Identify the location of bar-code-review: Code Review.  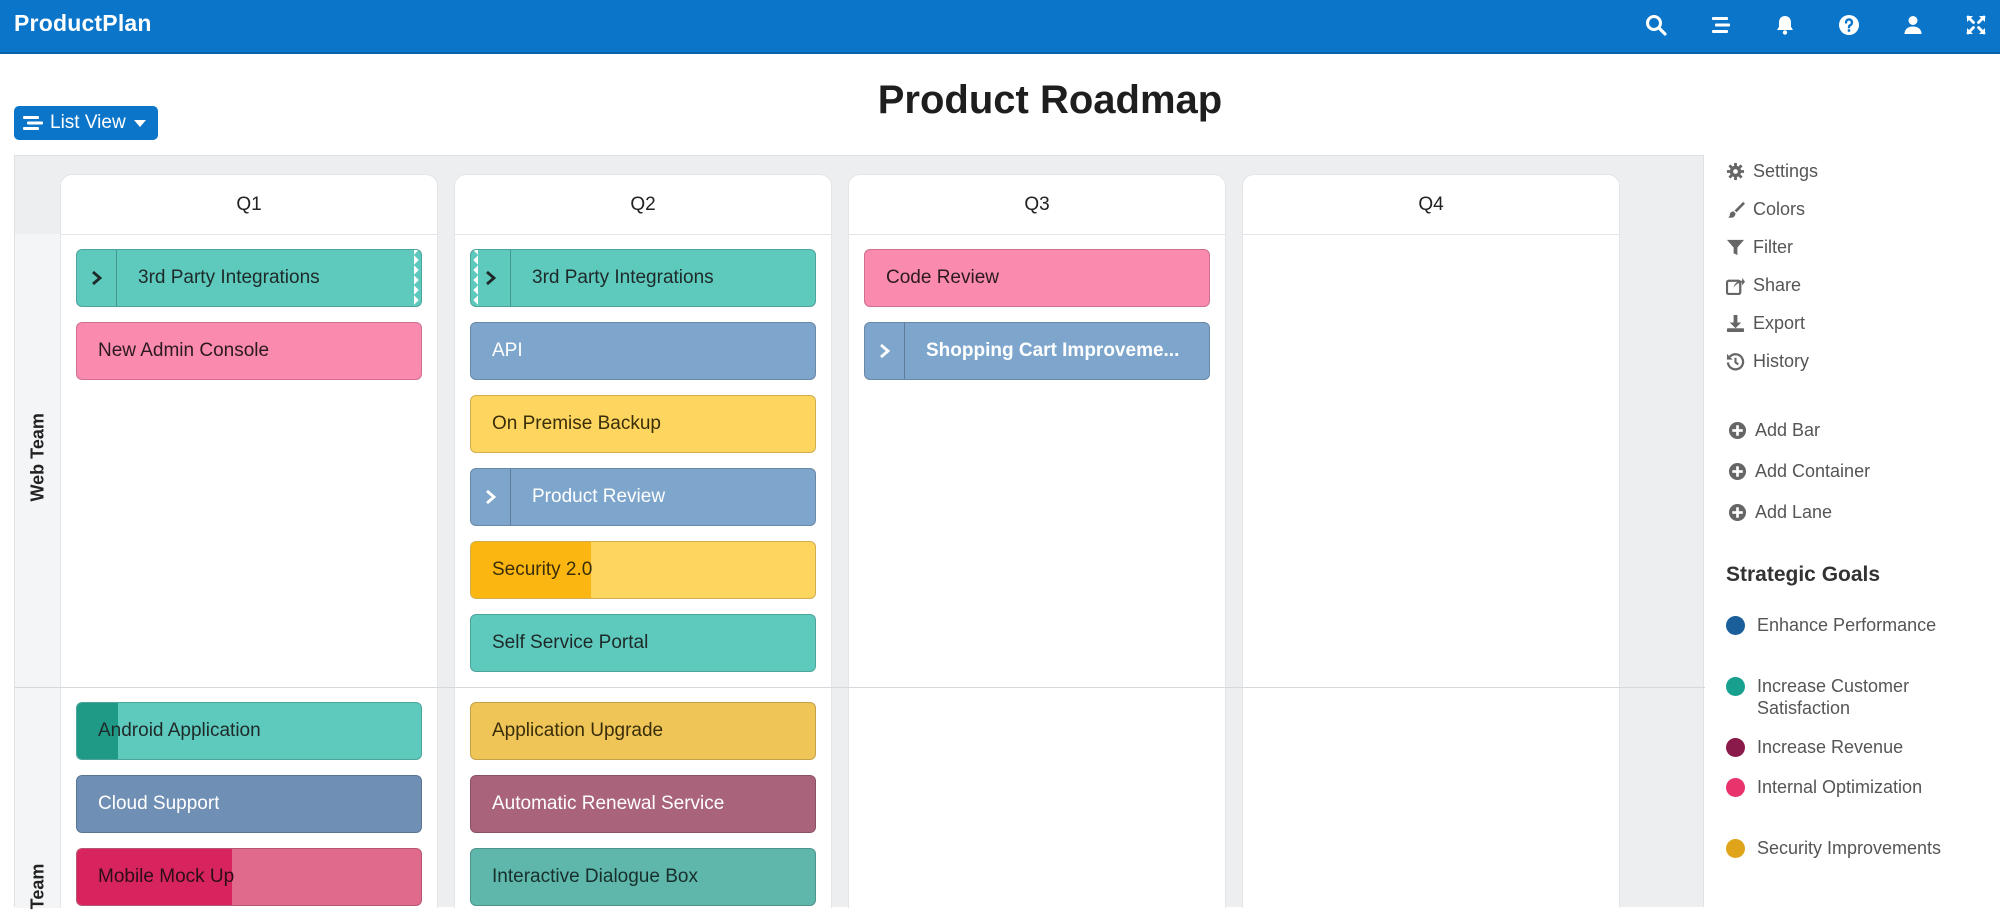
(1037, 278).